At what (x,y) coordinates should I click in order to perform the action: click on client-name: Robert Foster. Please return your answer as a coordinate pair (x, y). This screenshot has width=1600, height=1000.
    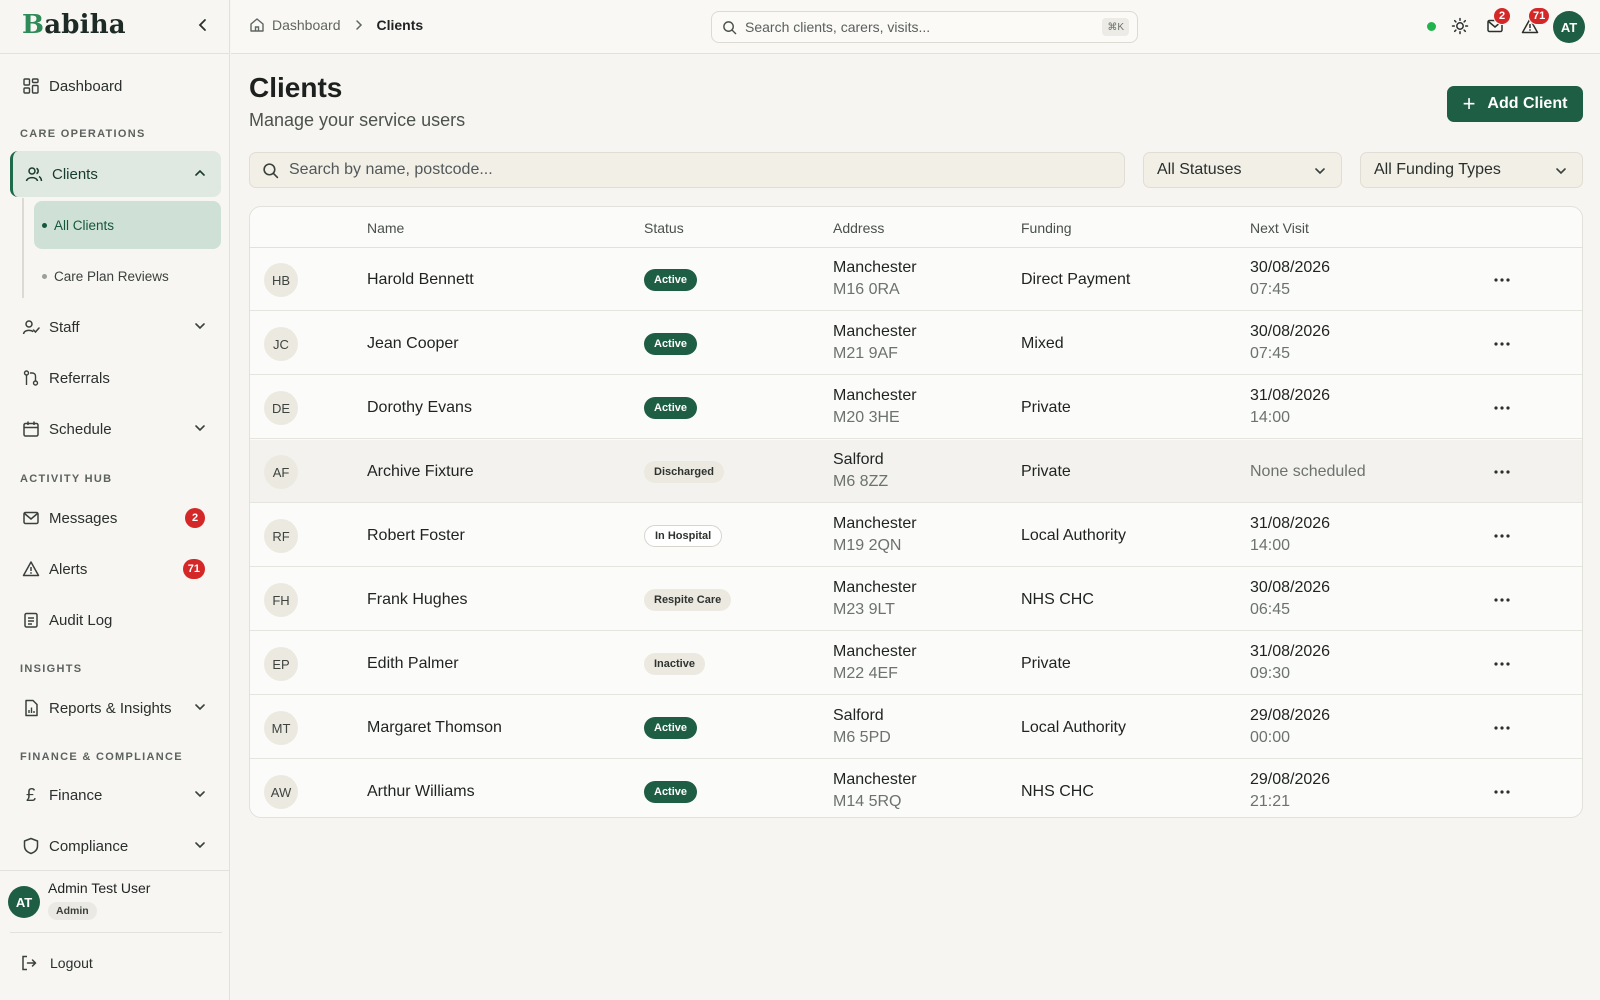
    Looking at the image, I should click on (416, 536).